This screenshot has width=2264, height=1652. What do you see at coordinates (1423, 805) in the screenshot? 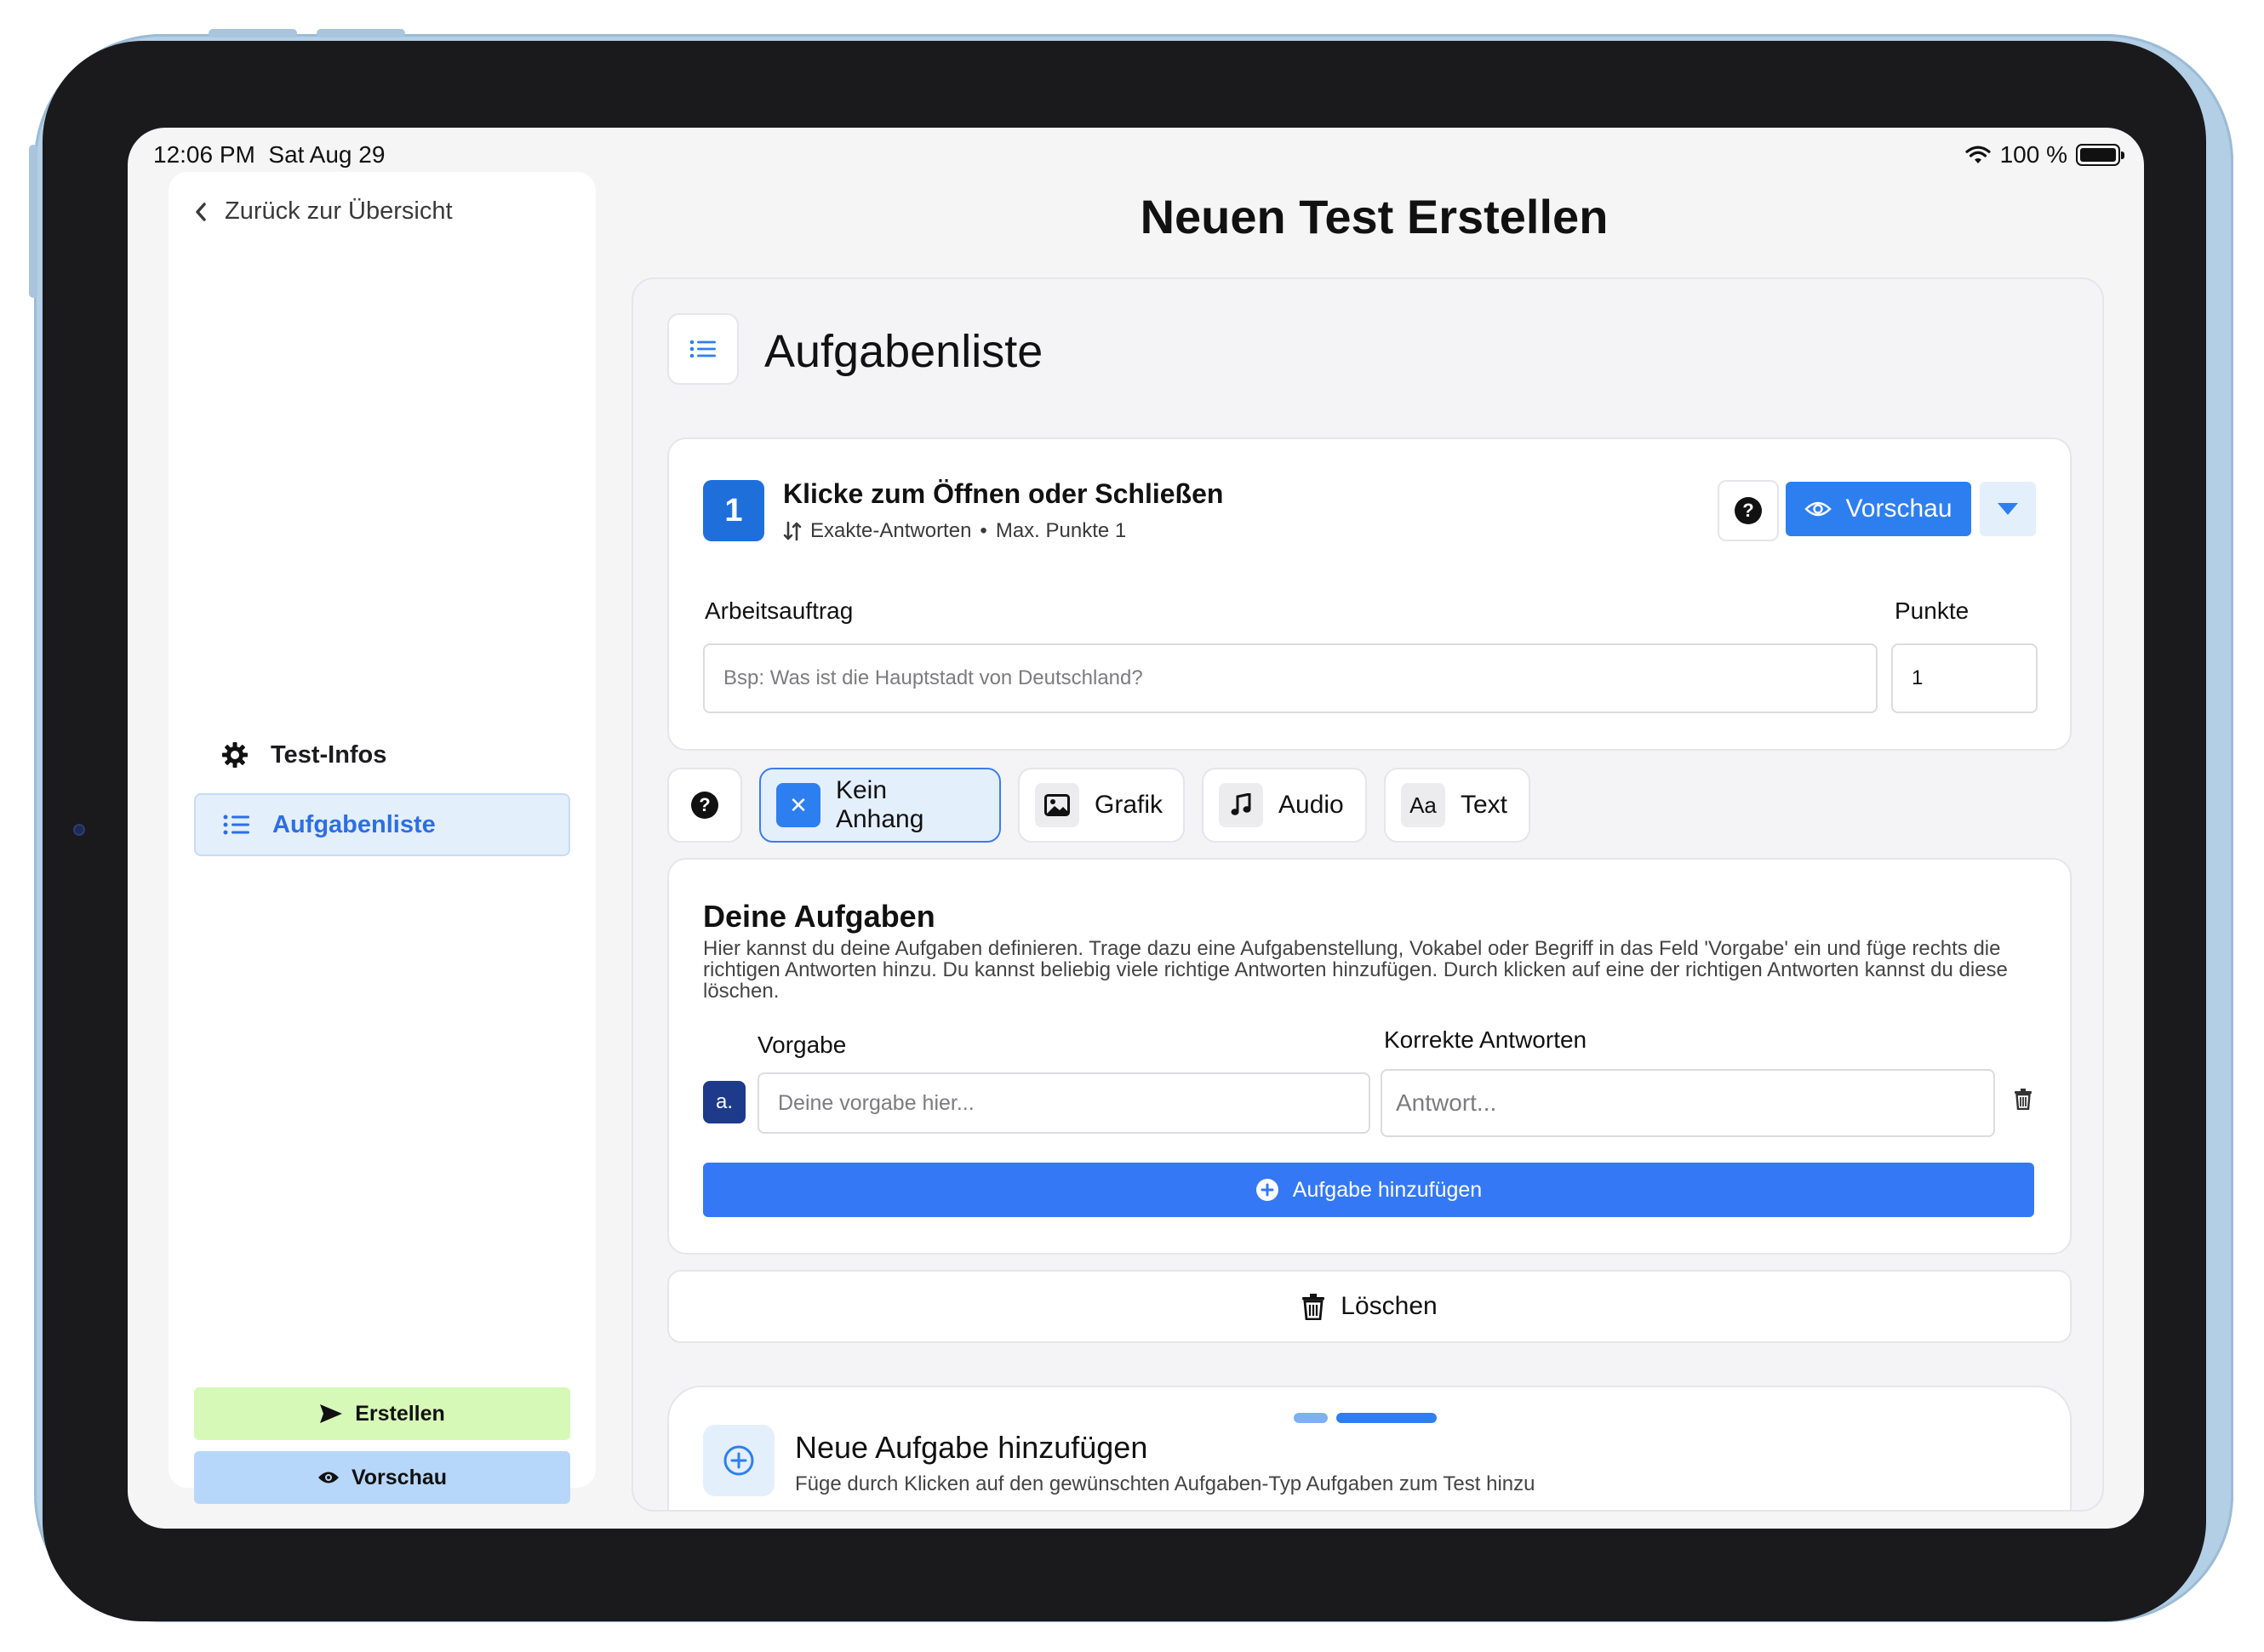
I see `text-format-icon: Aa` at bounding box center [1423, 805].